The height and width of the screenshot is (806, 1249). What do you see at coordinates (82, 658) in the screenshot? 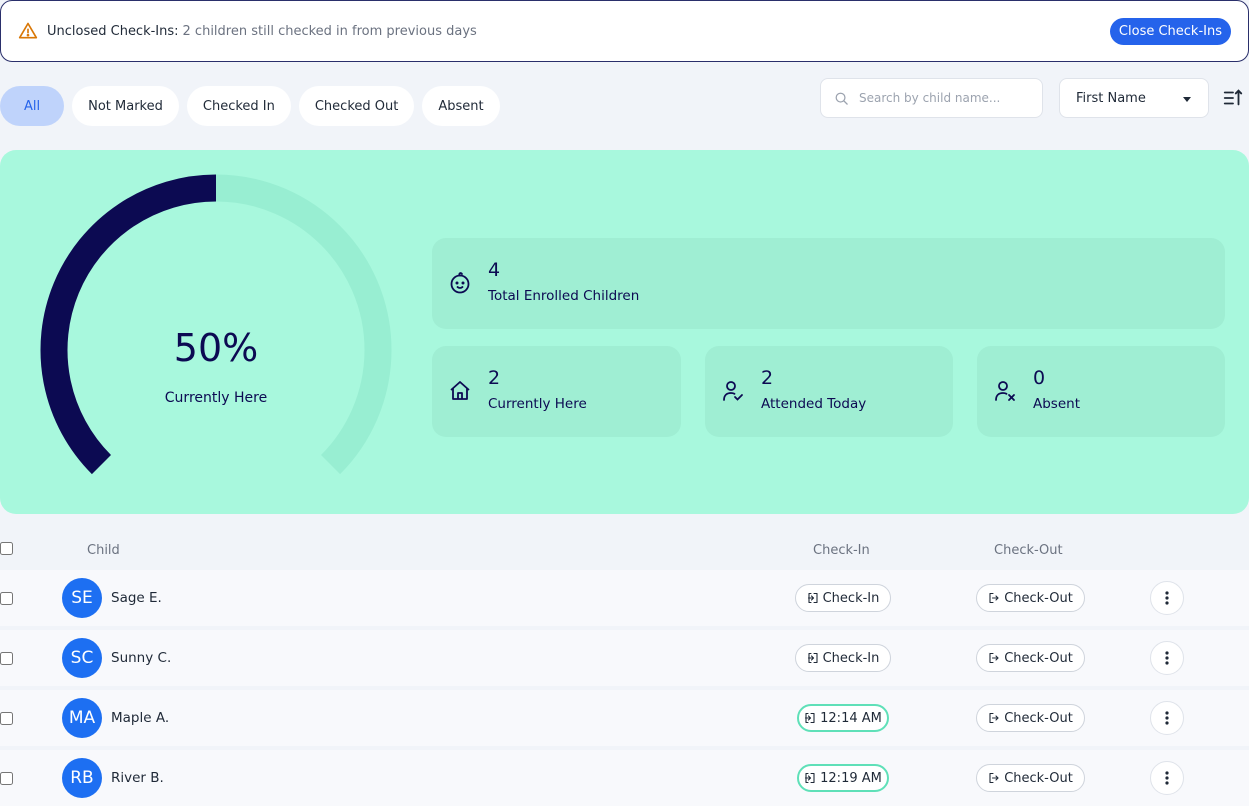
I see `avatar: SC` at bounding box center [82, 658].